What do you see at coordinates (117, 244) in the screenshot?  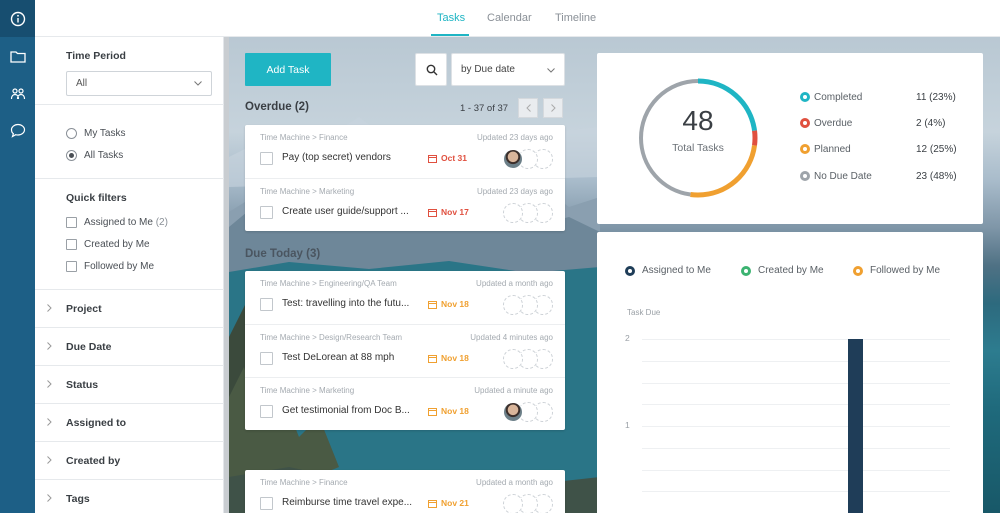 I see `created-by-me-label: Created by Me` at bounding box center [117, 244].